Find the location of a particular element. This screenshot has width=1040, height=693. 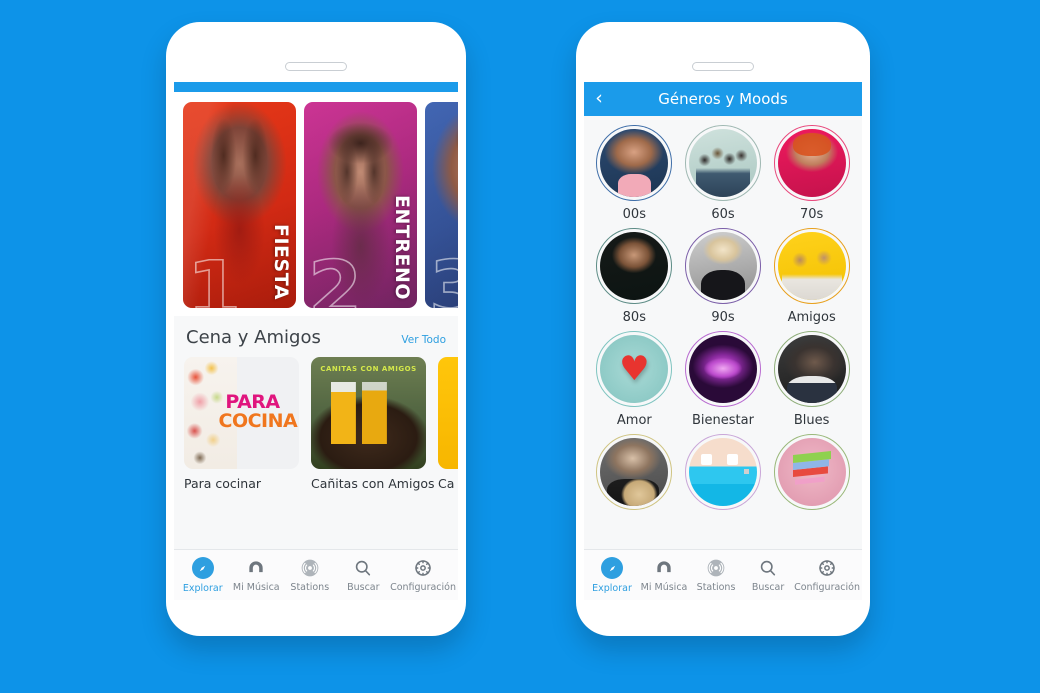

status-bar is located at coordinates (316, 87).